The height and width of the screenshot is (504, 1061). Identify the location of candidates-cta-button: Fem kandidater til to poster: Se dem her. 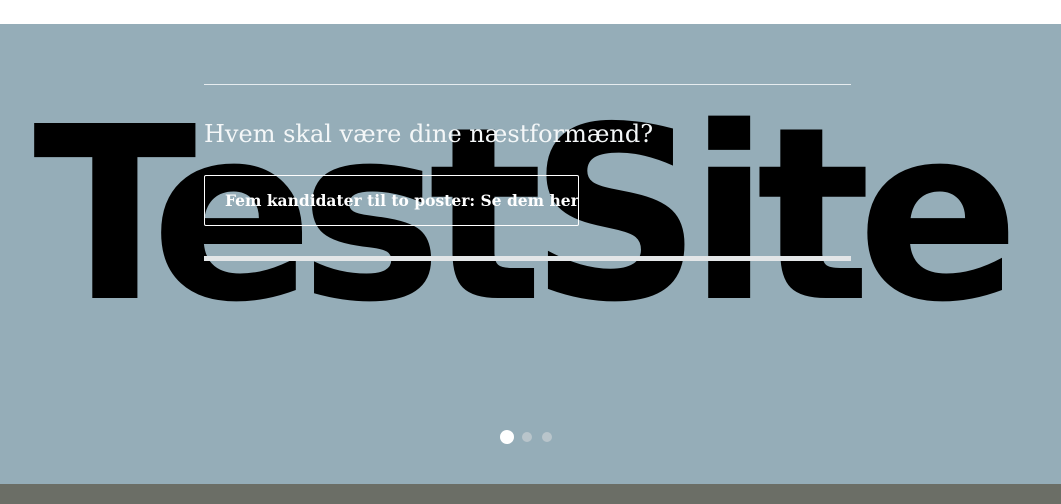
(391, 200).